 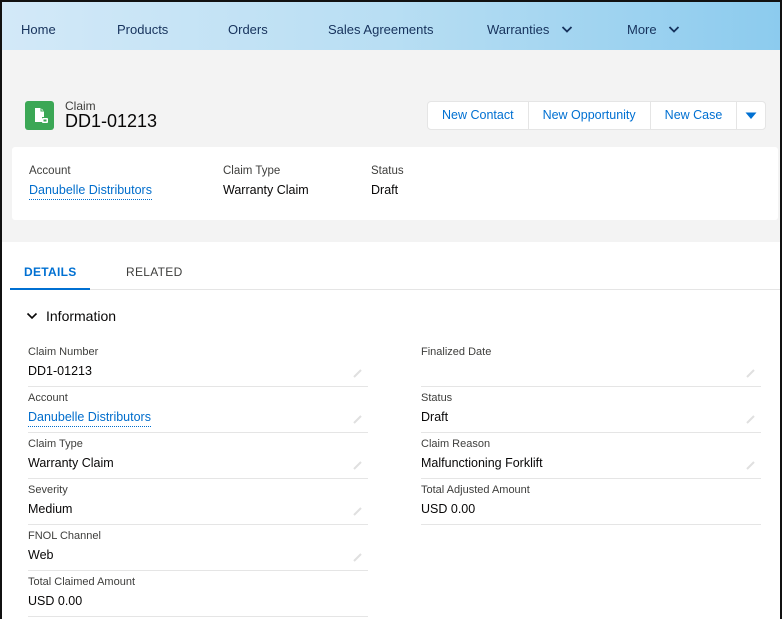 I want to click on new-case-button: New Case, so click(x=694, y=115).